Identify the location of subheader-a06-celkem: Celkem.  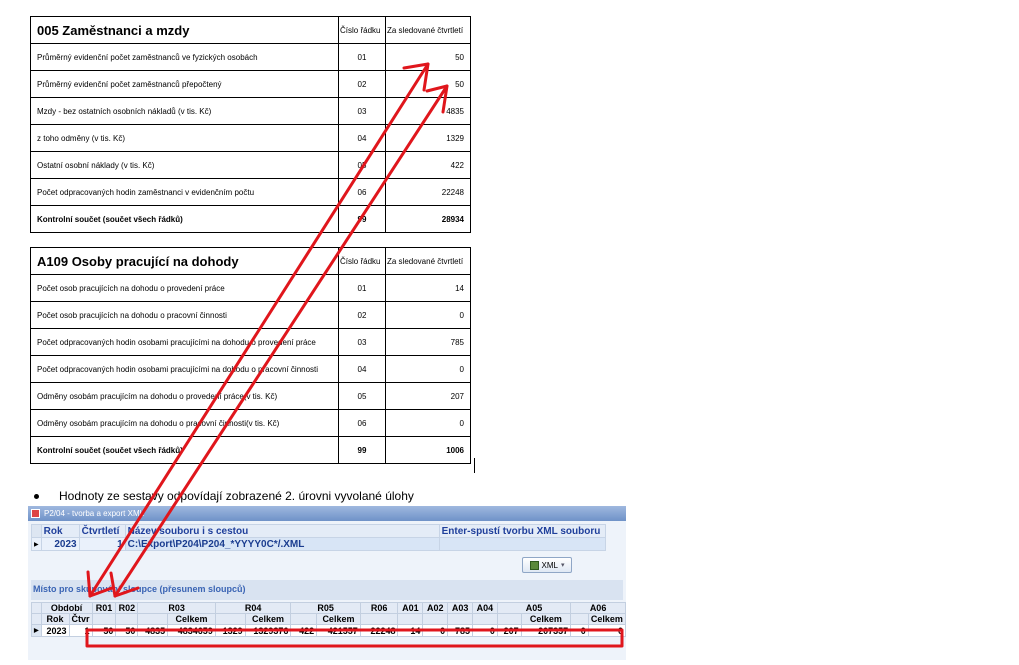
(606, 619).